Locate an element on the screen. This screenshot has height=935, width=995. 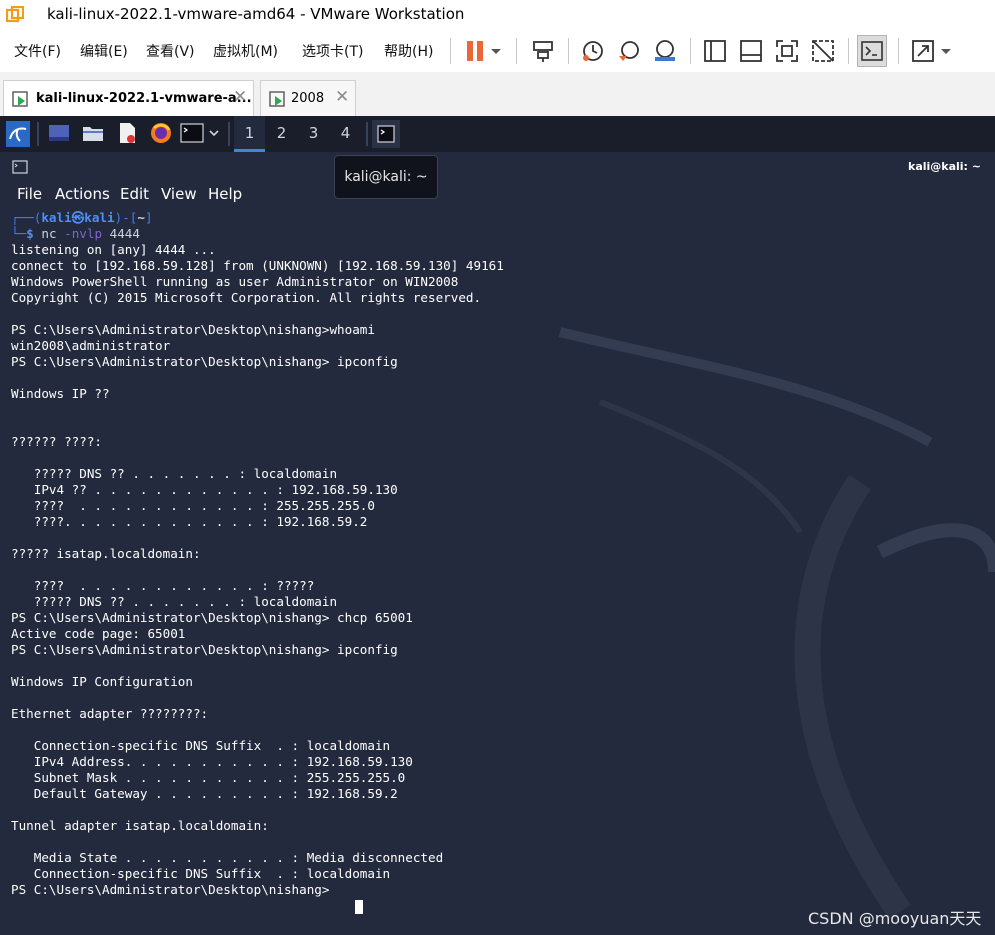
terminal-menu-edit: Edit is located at coordinates (134, 194).